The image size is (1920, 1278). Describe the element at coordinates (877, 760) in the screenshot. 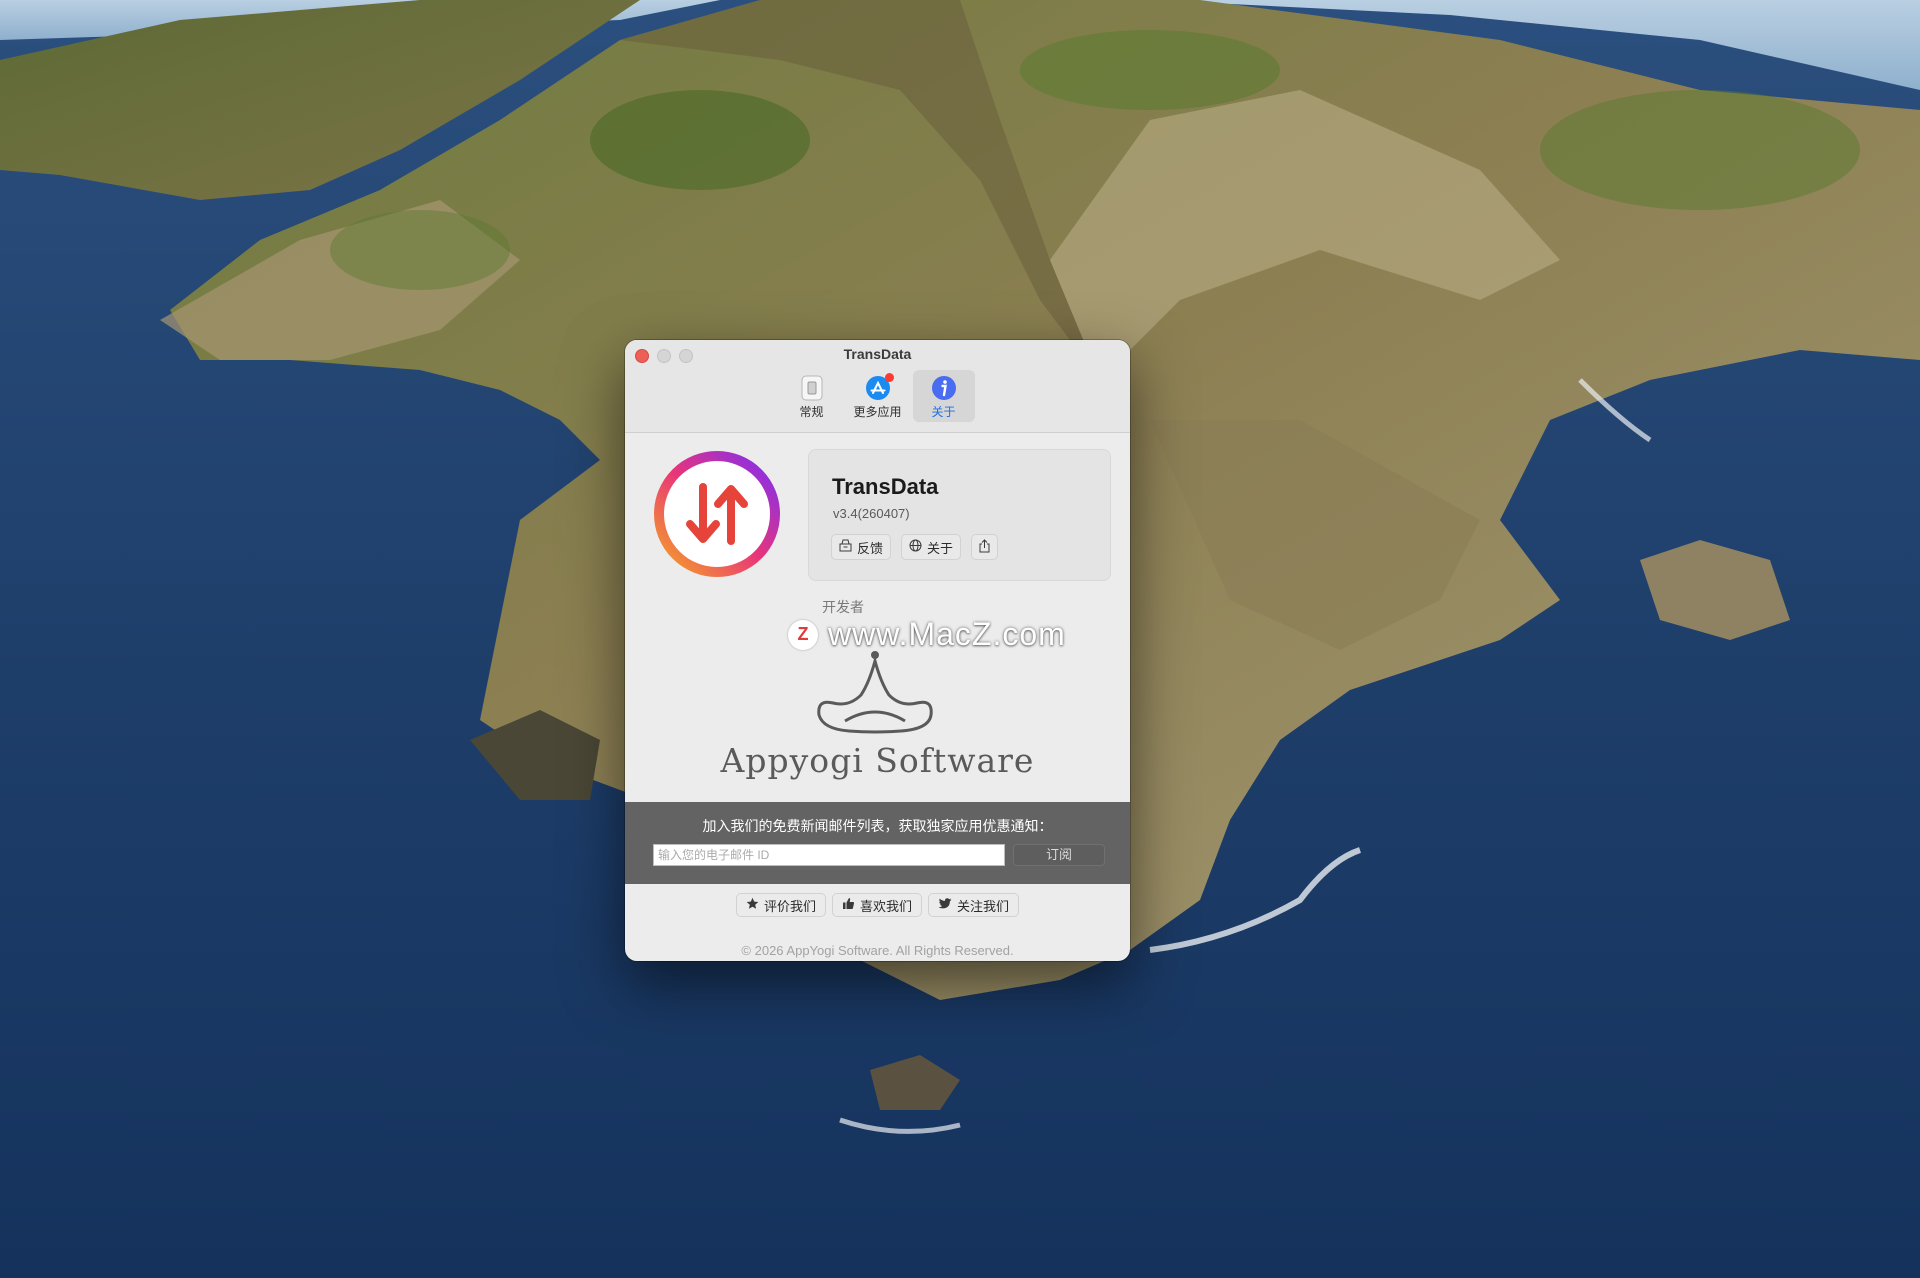

I see `developer-name: Appyogi Software` at that location.